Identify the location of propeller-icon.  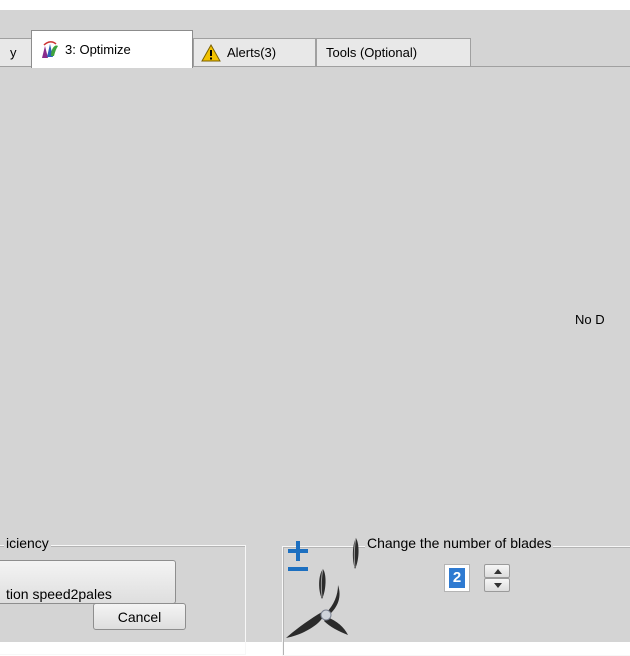
(317, 611).